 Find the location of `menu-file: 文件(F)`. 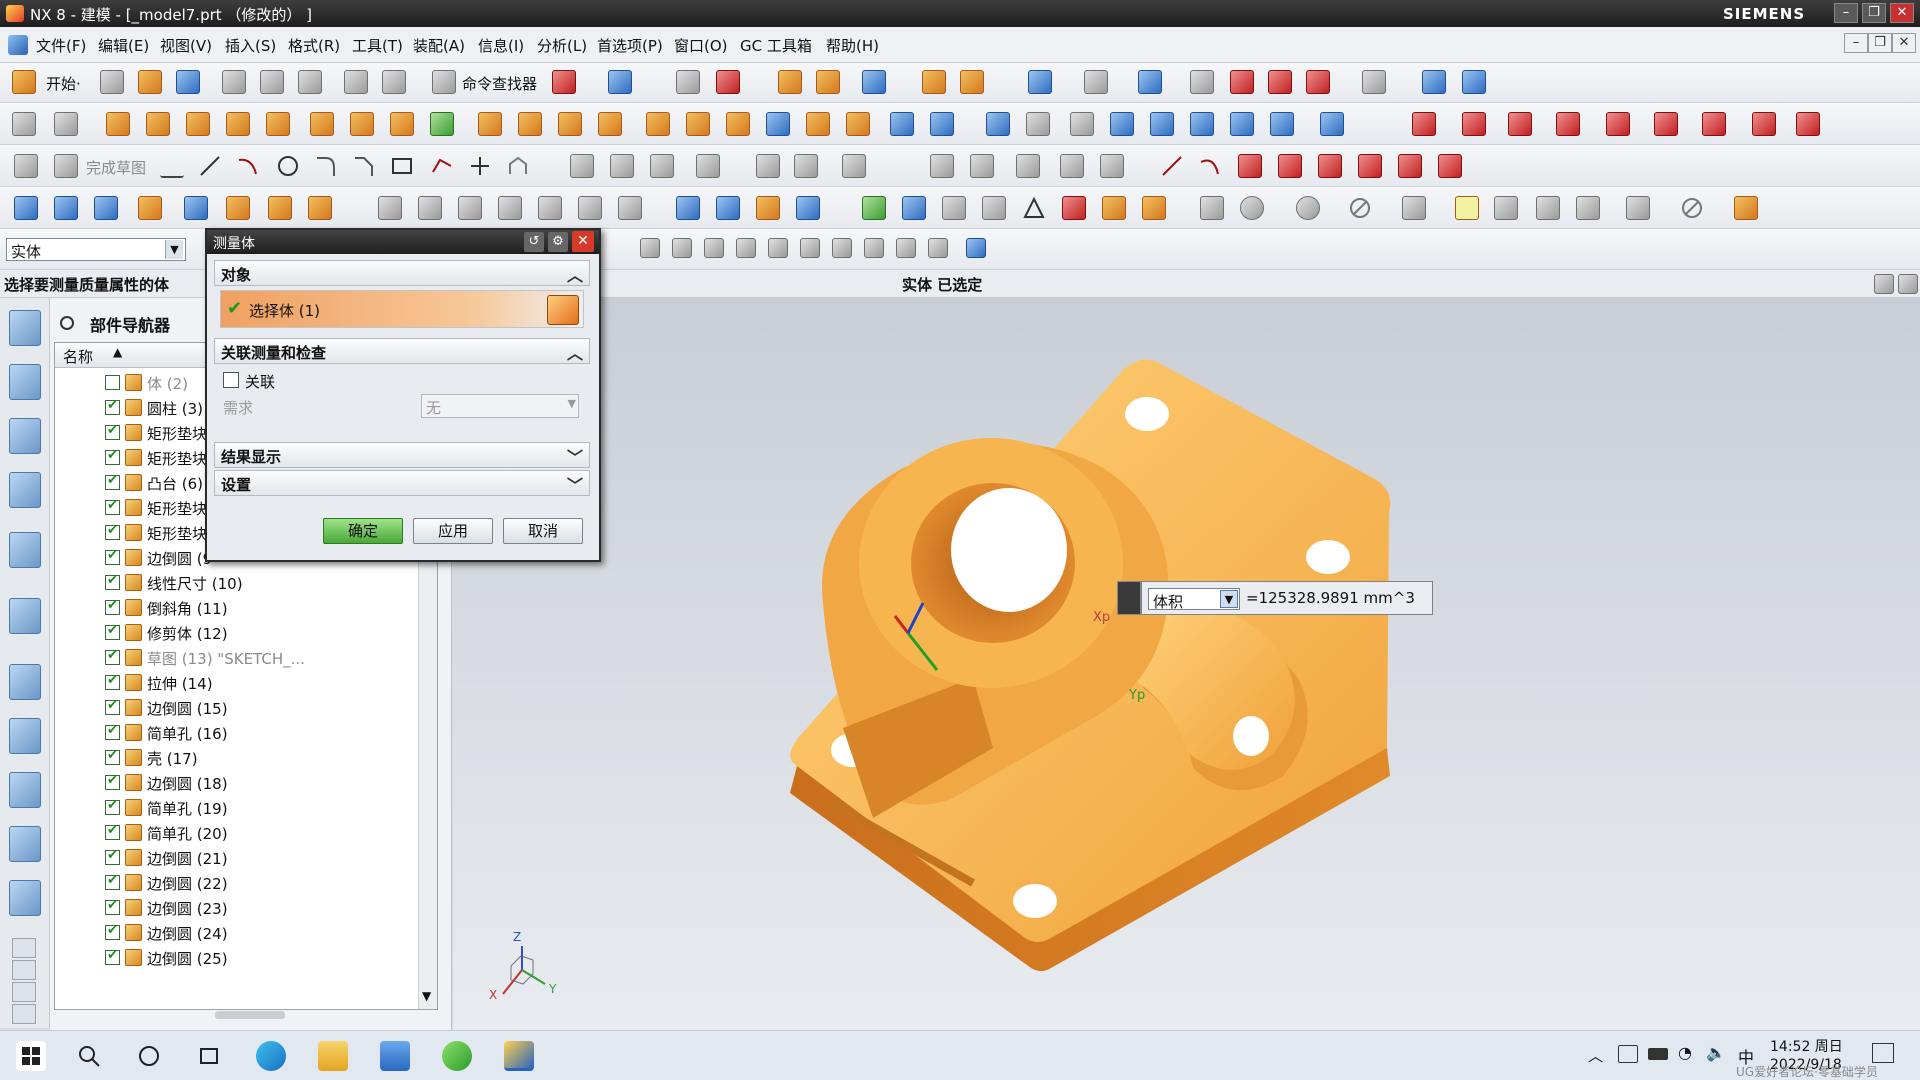

menu-file: 文件(F) is located at coordinates (61, 45).